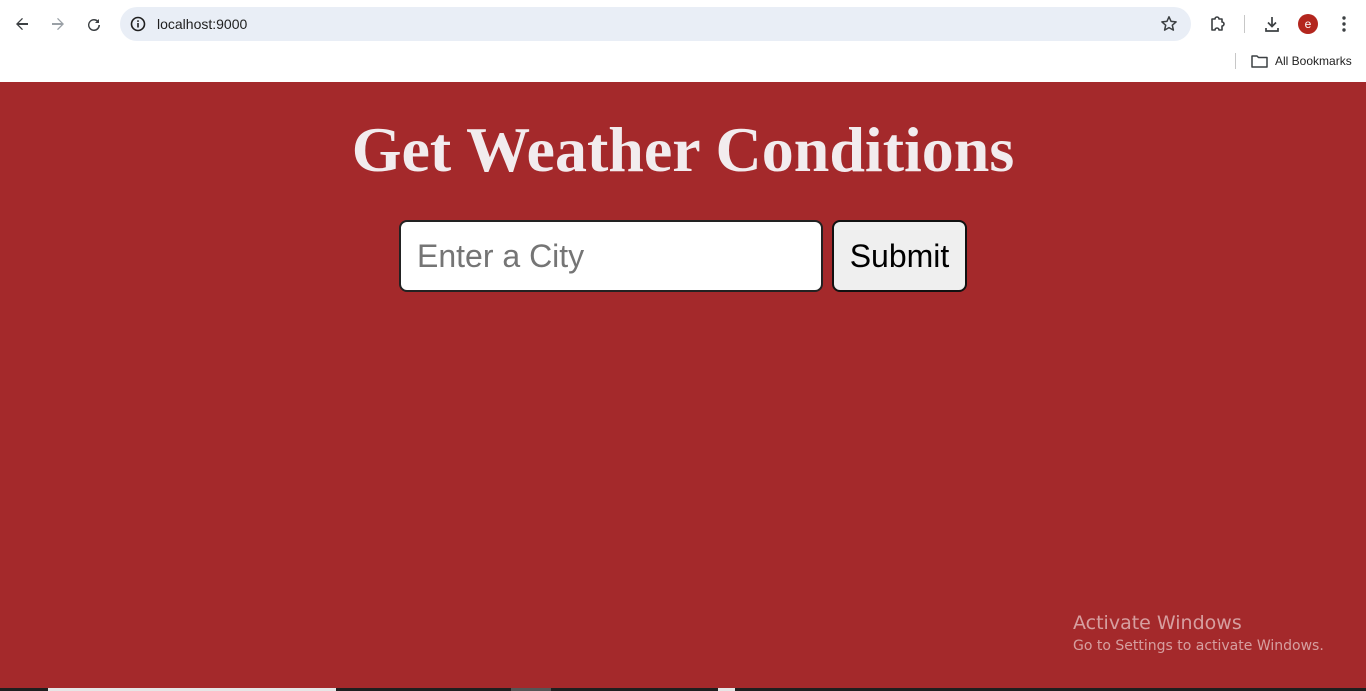 The image size is (1366, 691). What do you see at coordinates (899, 256) in the screenshot?
I see `submit-button: Submit` at bounding box center [899, 256].